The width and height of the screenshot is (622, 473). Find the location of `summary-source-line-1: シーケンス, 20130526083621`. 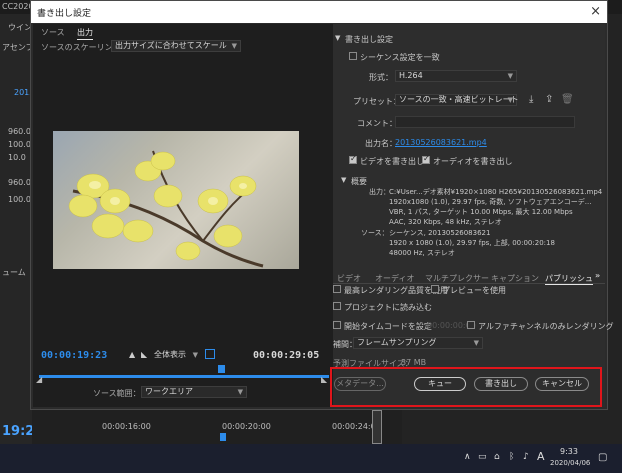

summary-source-line-1: シーケンス, 20130526083621 is located at coordinates (440, 233).